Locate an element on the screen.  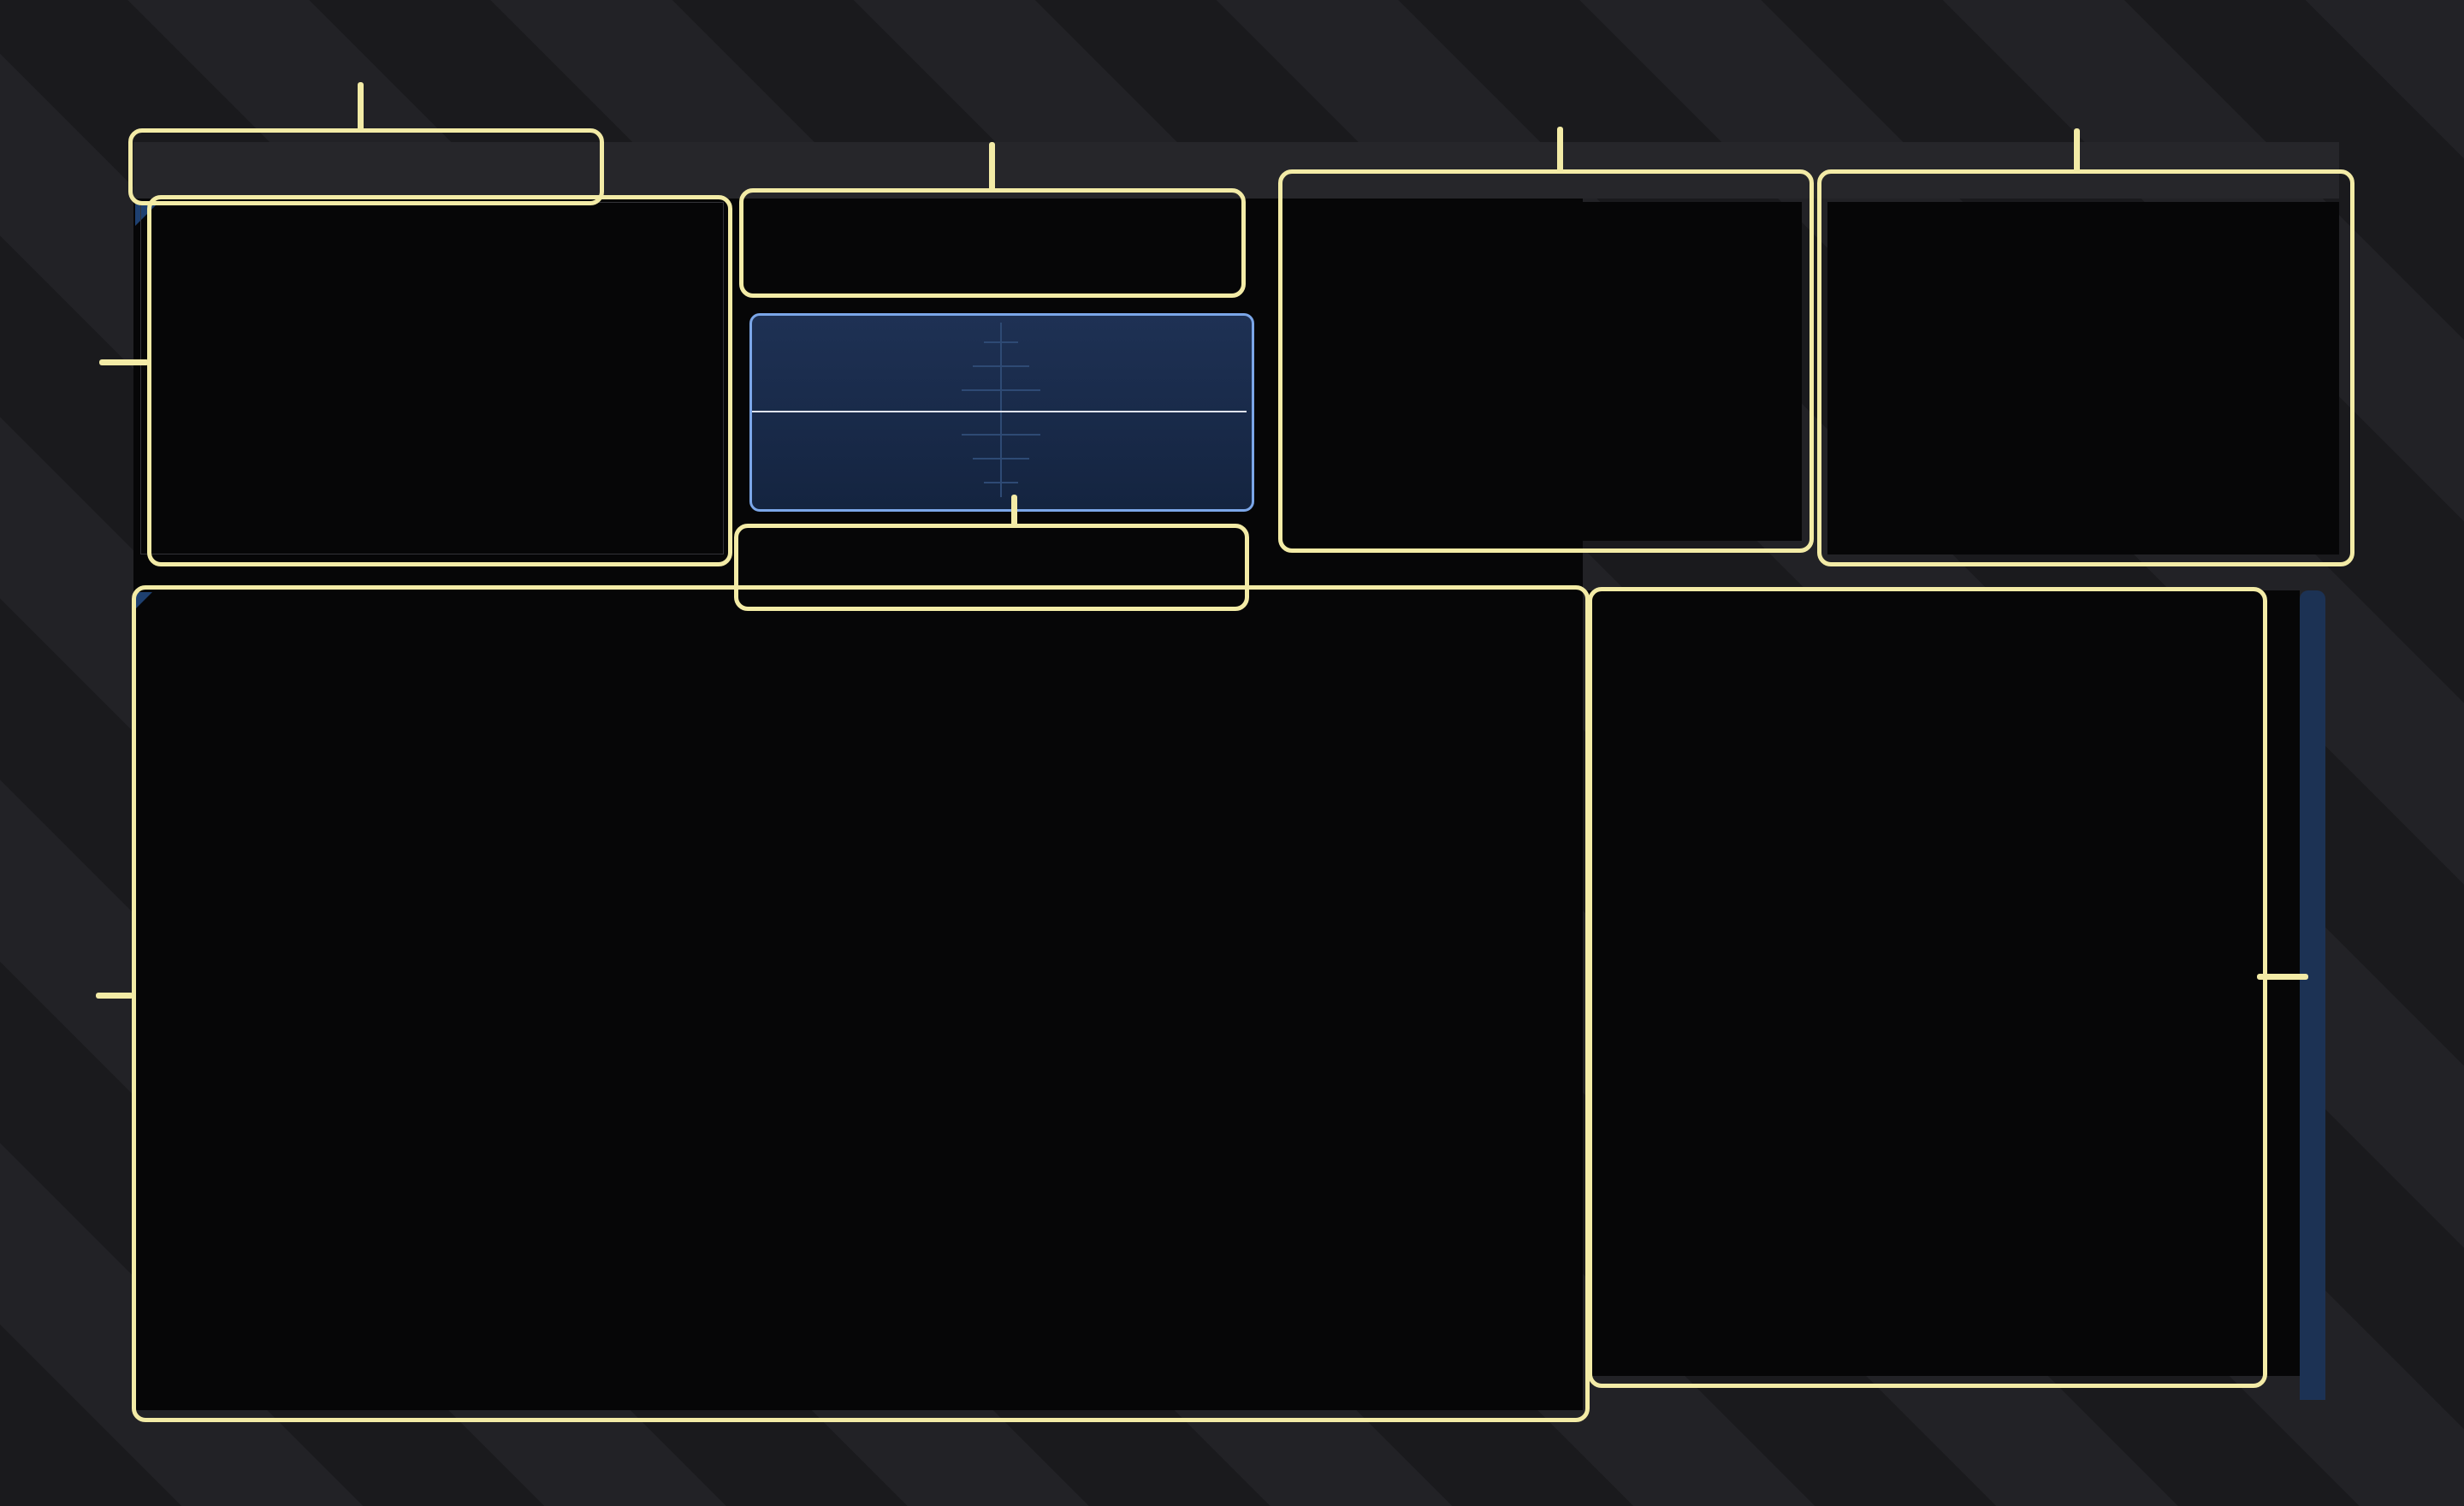
docked-strip is located at coordinates (2312, 995).